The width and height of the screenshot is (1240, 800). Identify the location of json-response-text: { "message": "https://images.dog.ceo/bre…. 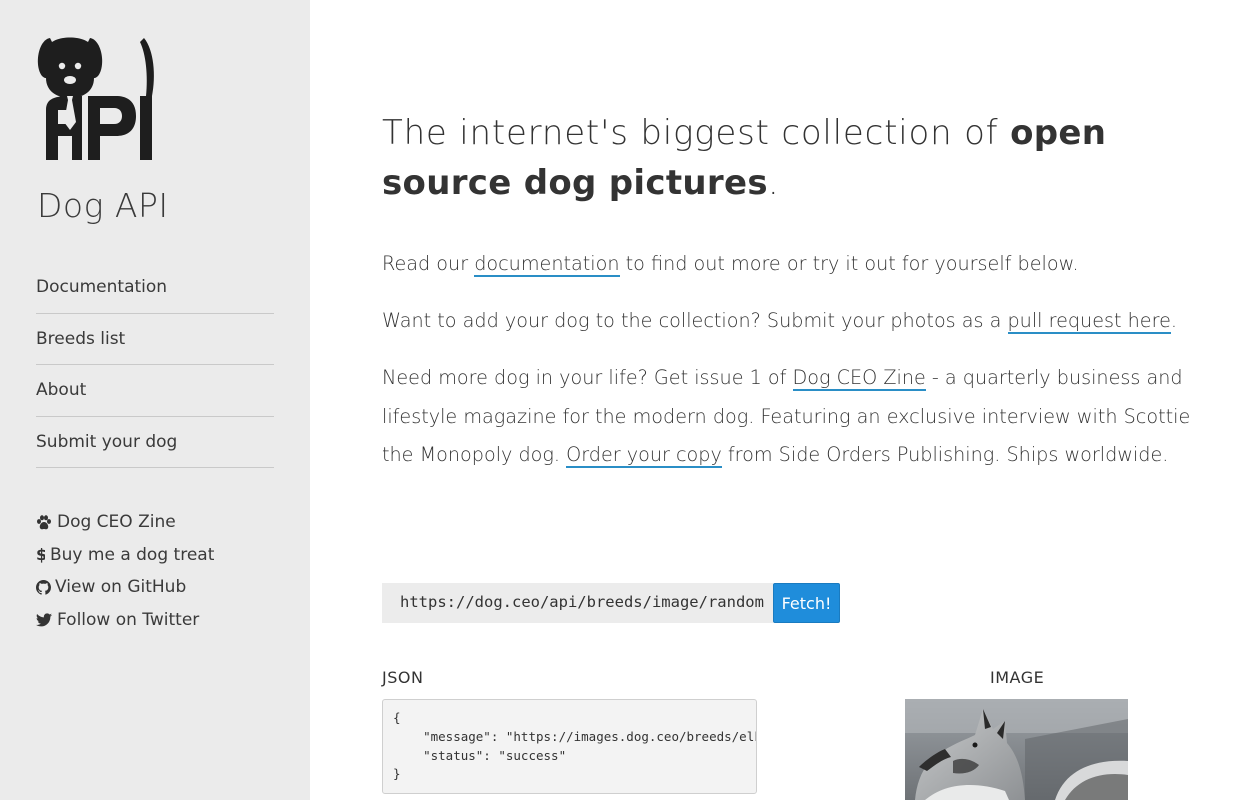
(575, 746).